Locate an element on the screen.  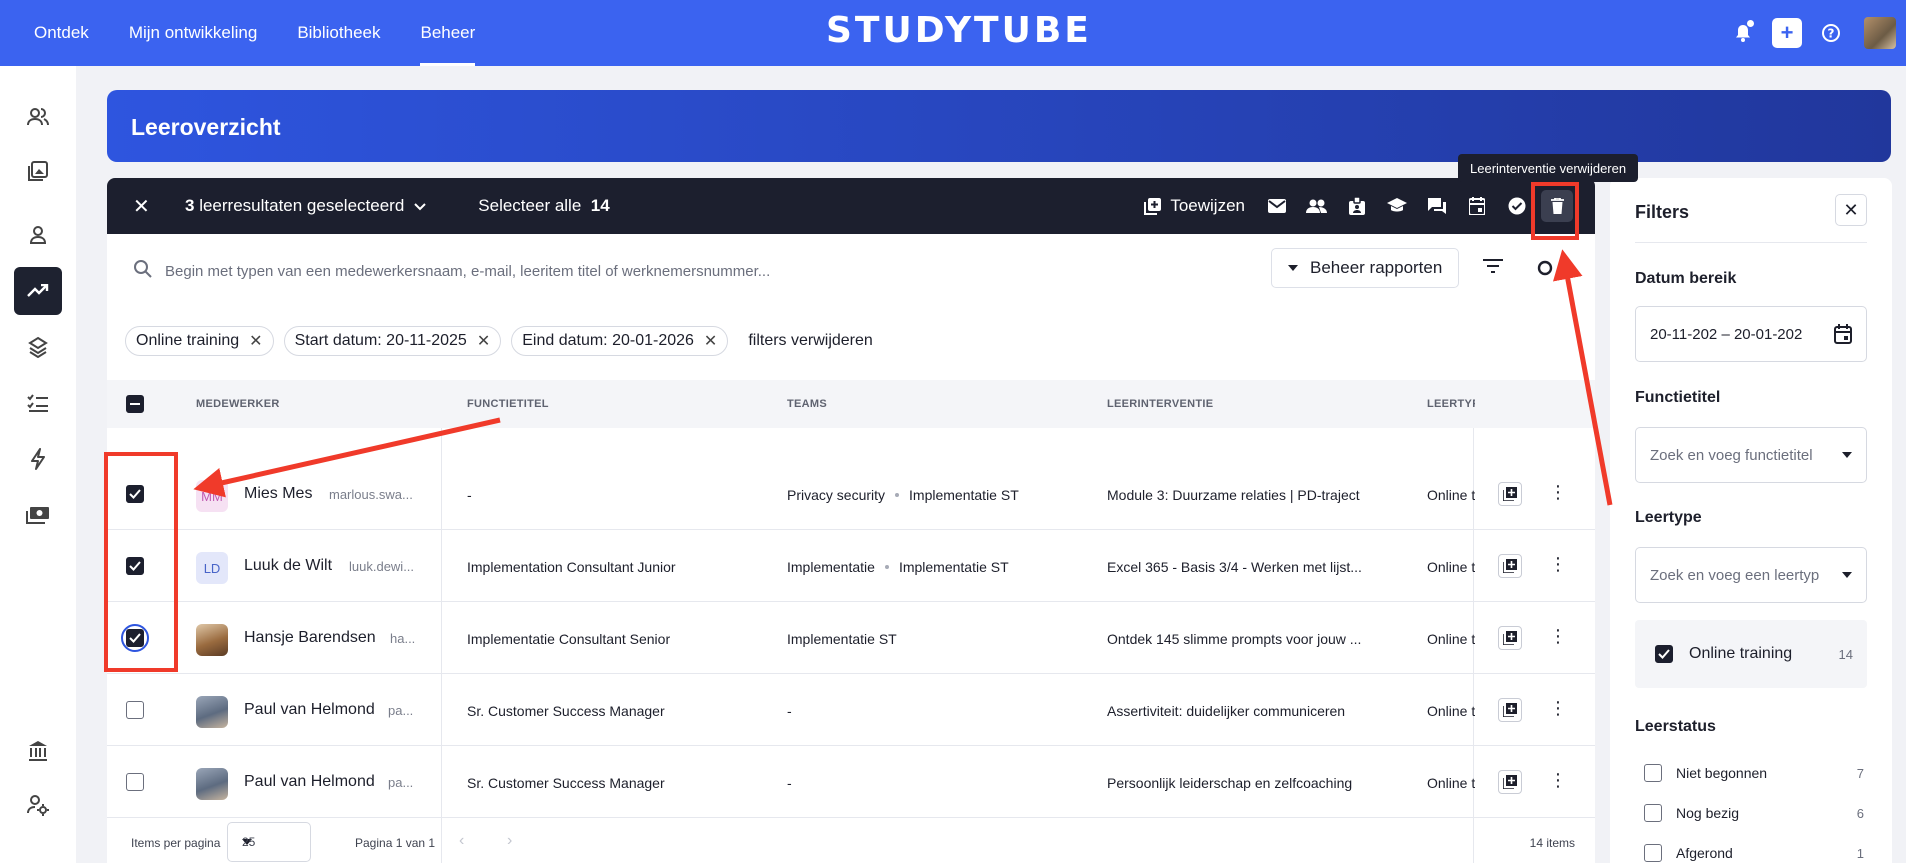
avatar is located at coordinates (212, 784).